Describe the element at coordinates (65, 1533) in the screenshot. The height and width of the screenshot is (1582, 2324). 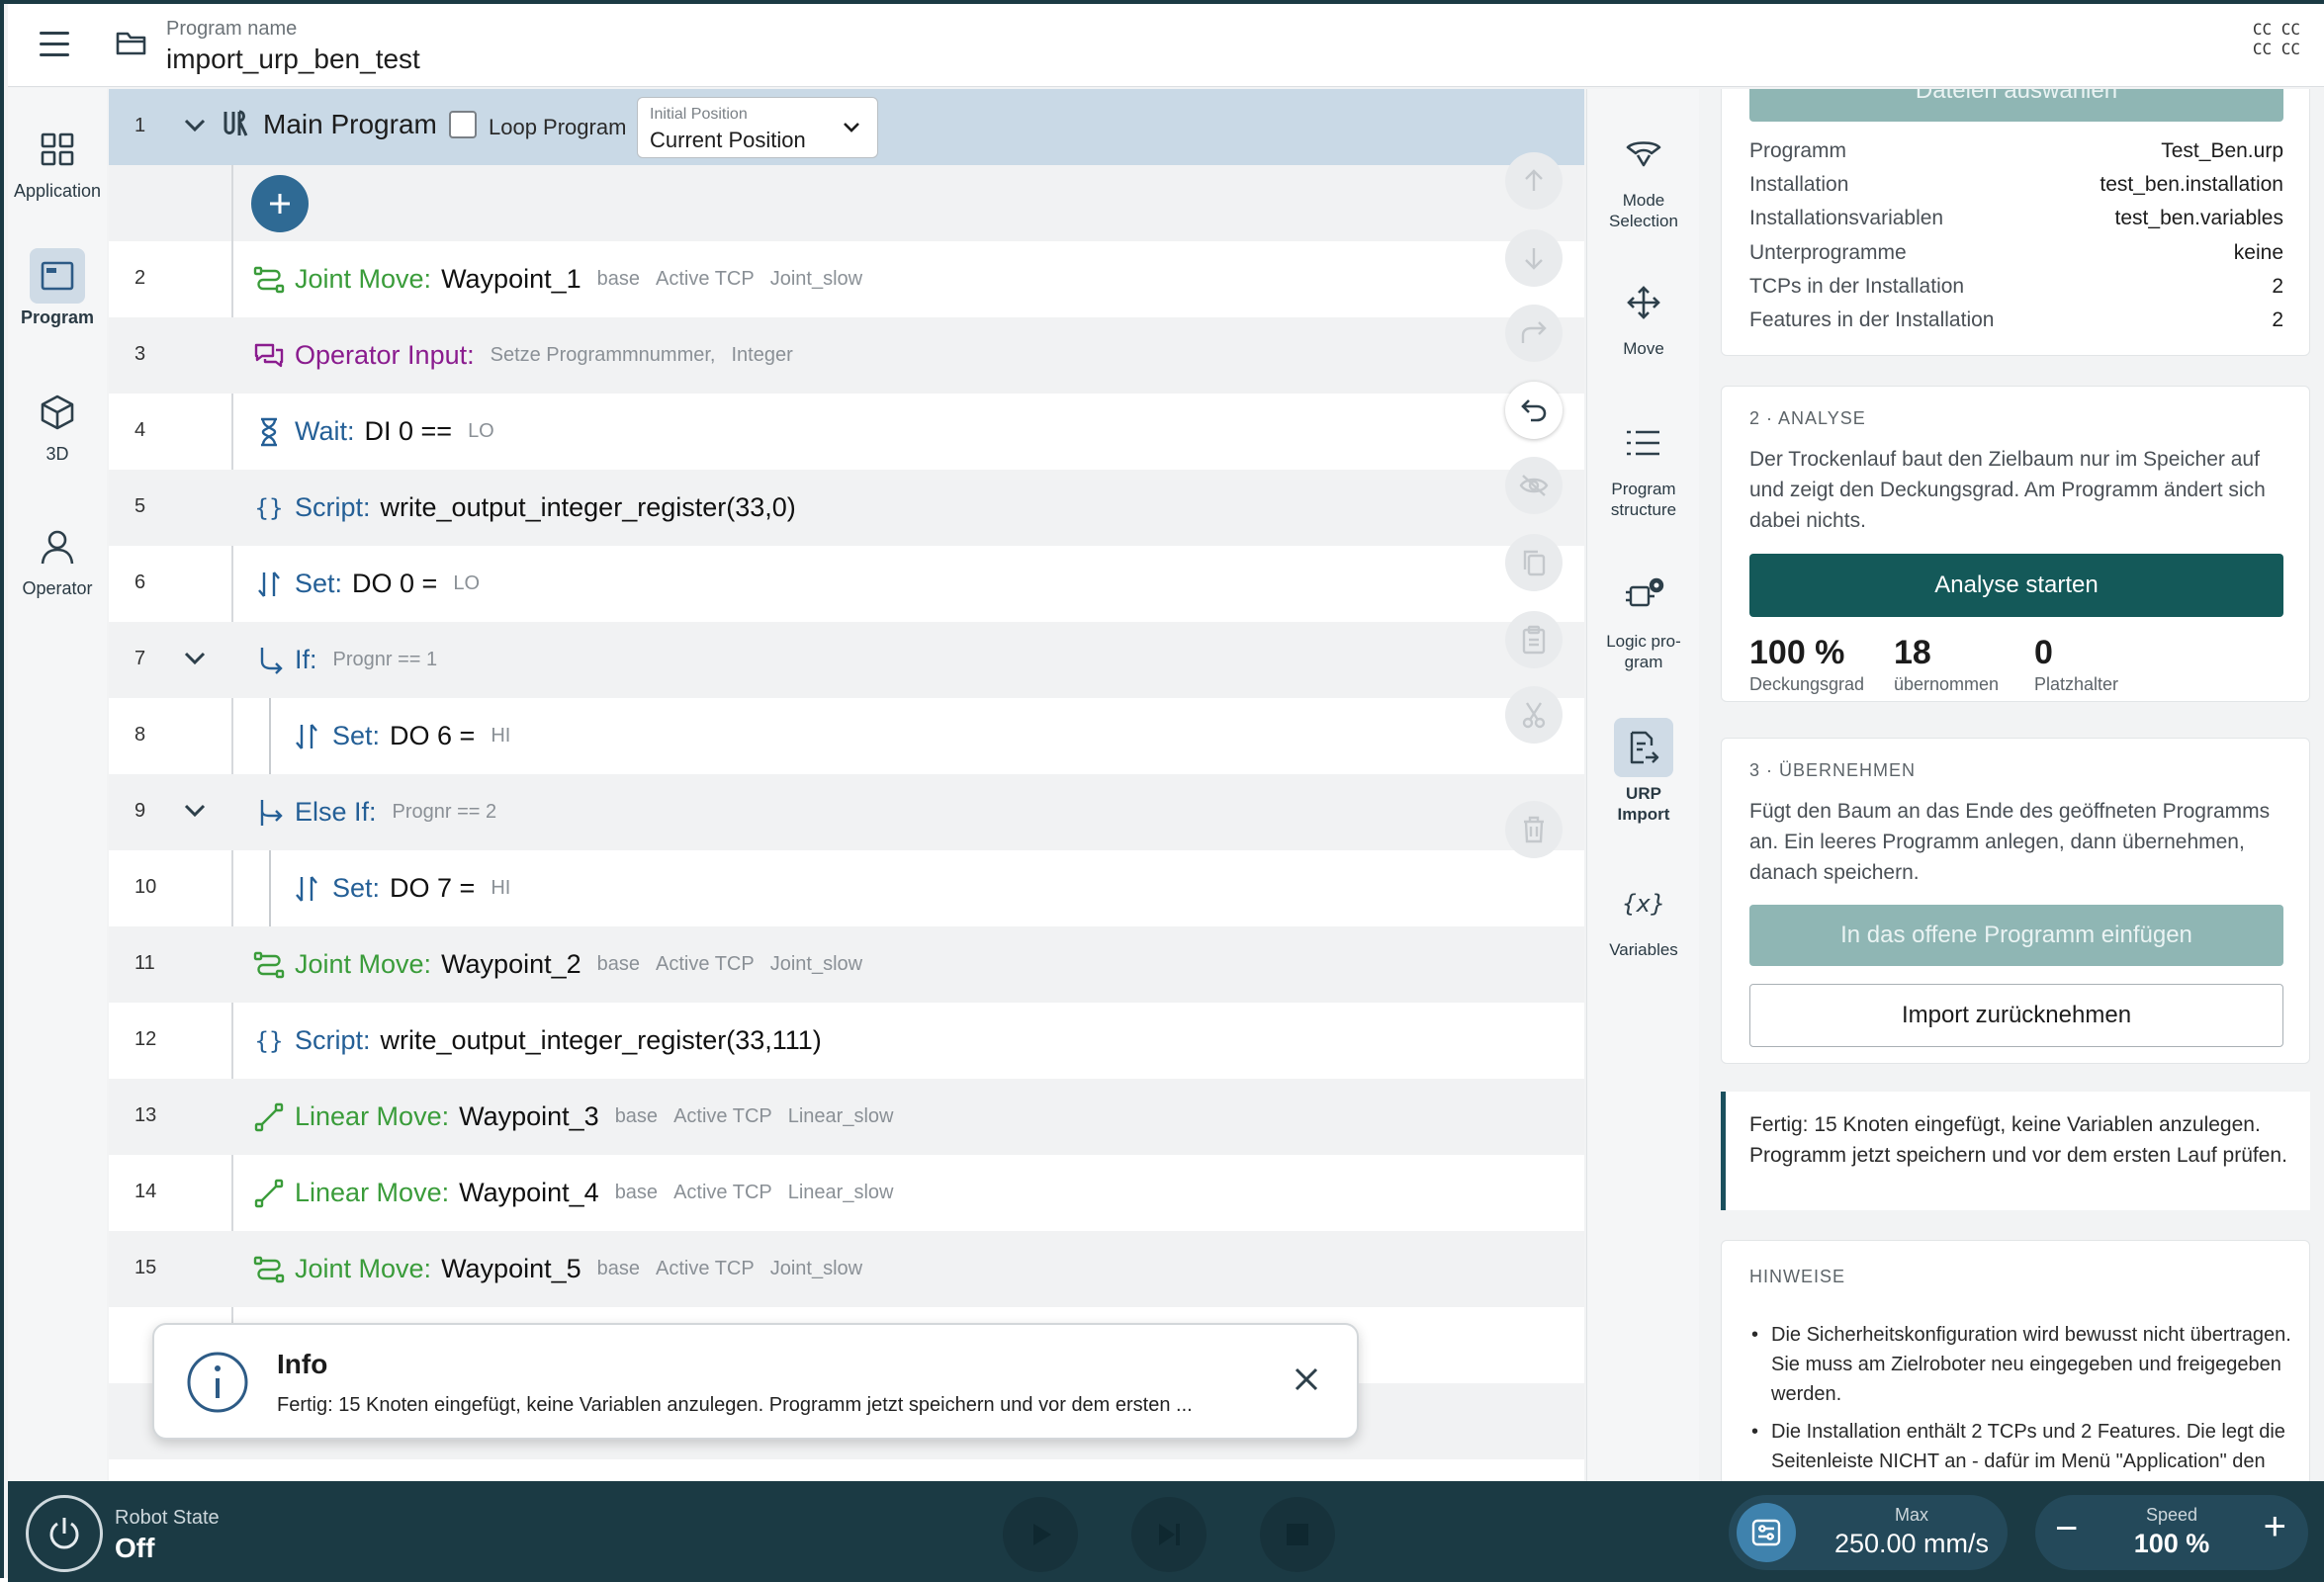
I see `power-icon` at that location.